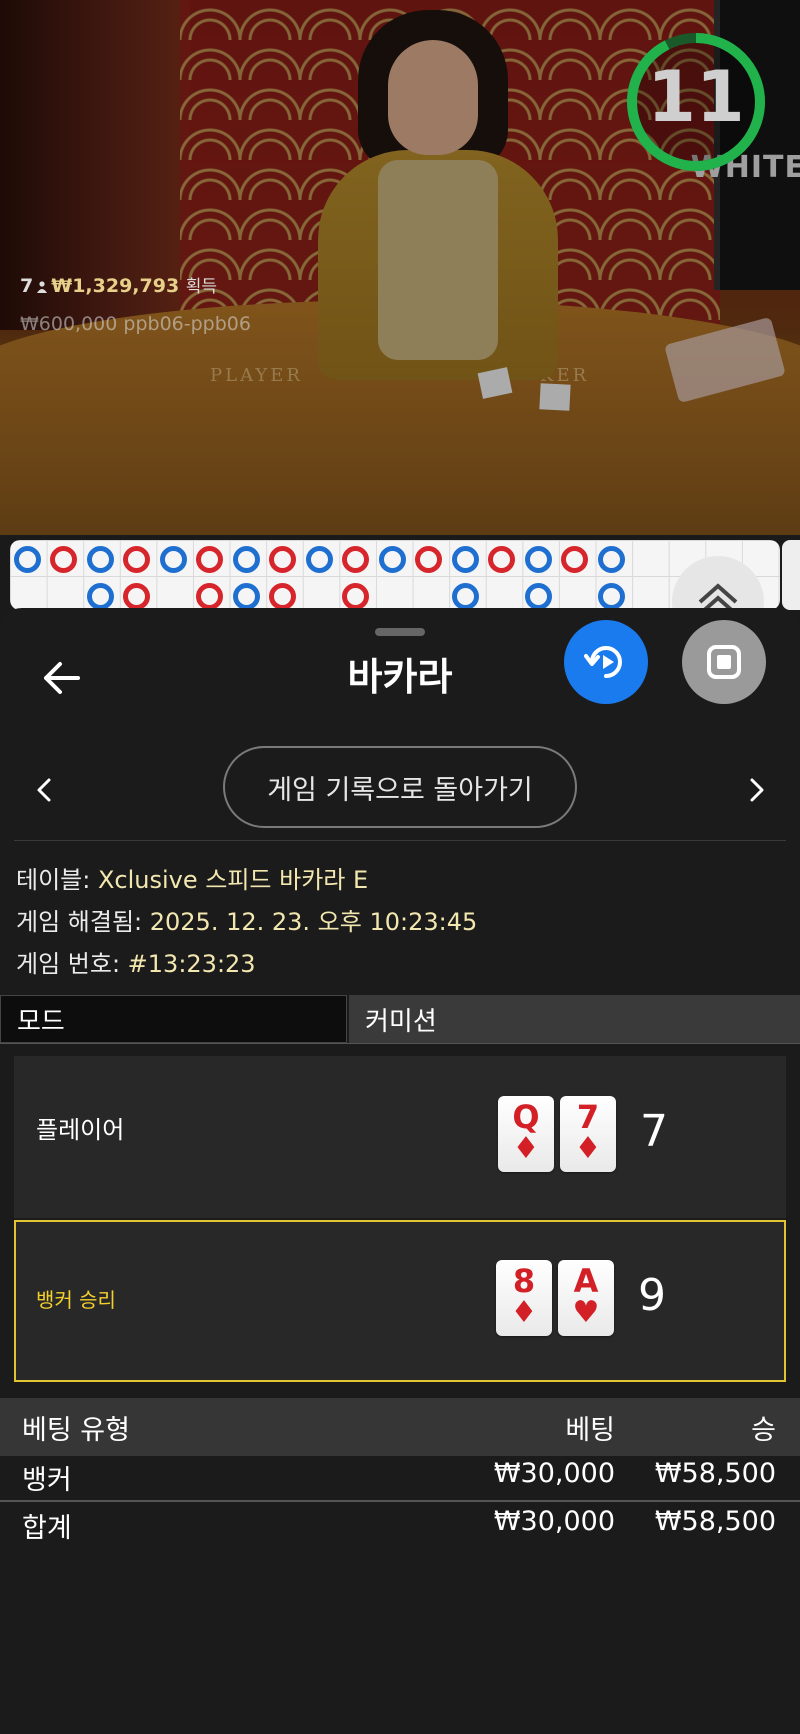 Image resolution: width=800 pixels, height=1734 pixels. I want to click on banker-score: 9, so click(652, 1295).